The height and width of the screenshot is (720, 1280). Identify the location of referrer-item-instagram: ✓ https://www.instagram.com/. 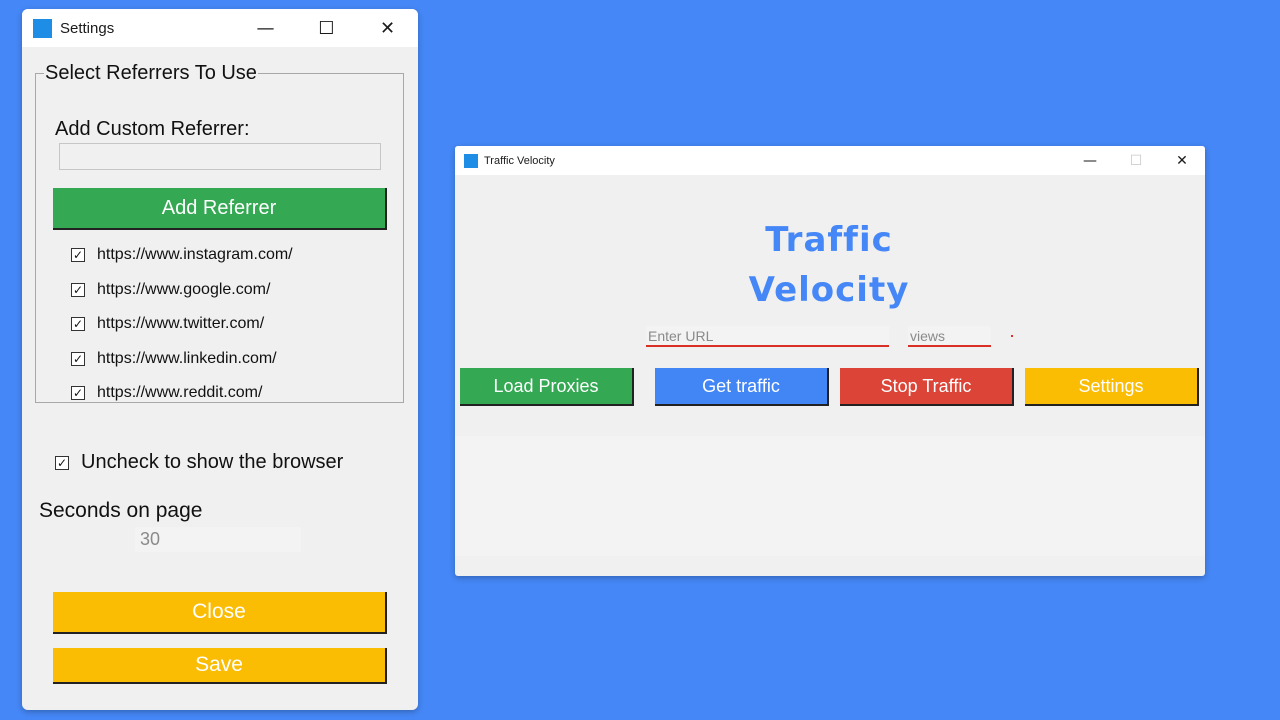
(182, 255).